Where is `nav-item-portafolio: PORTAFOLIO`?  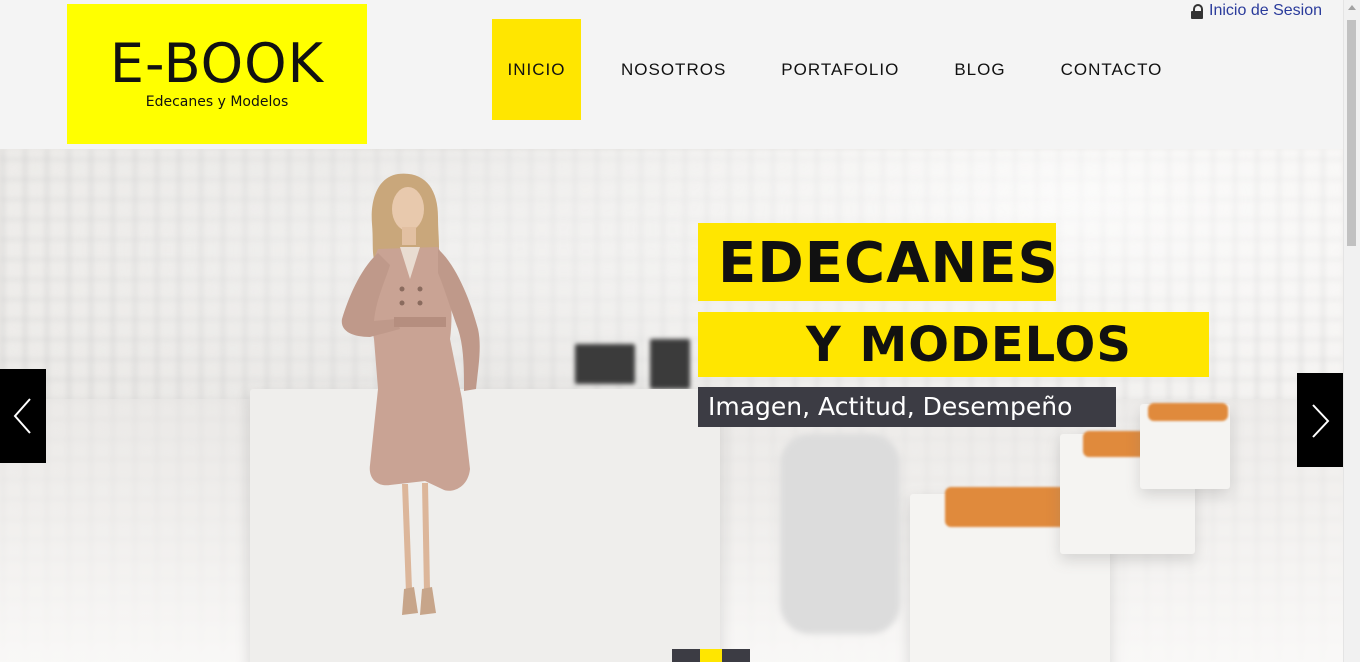
nav-item-portafolio: PORTAFOLIO is located at coordinates (840, 69).